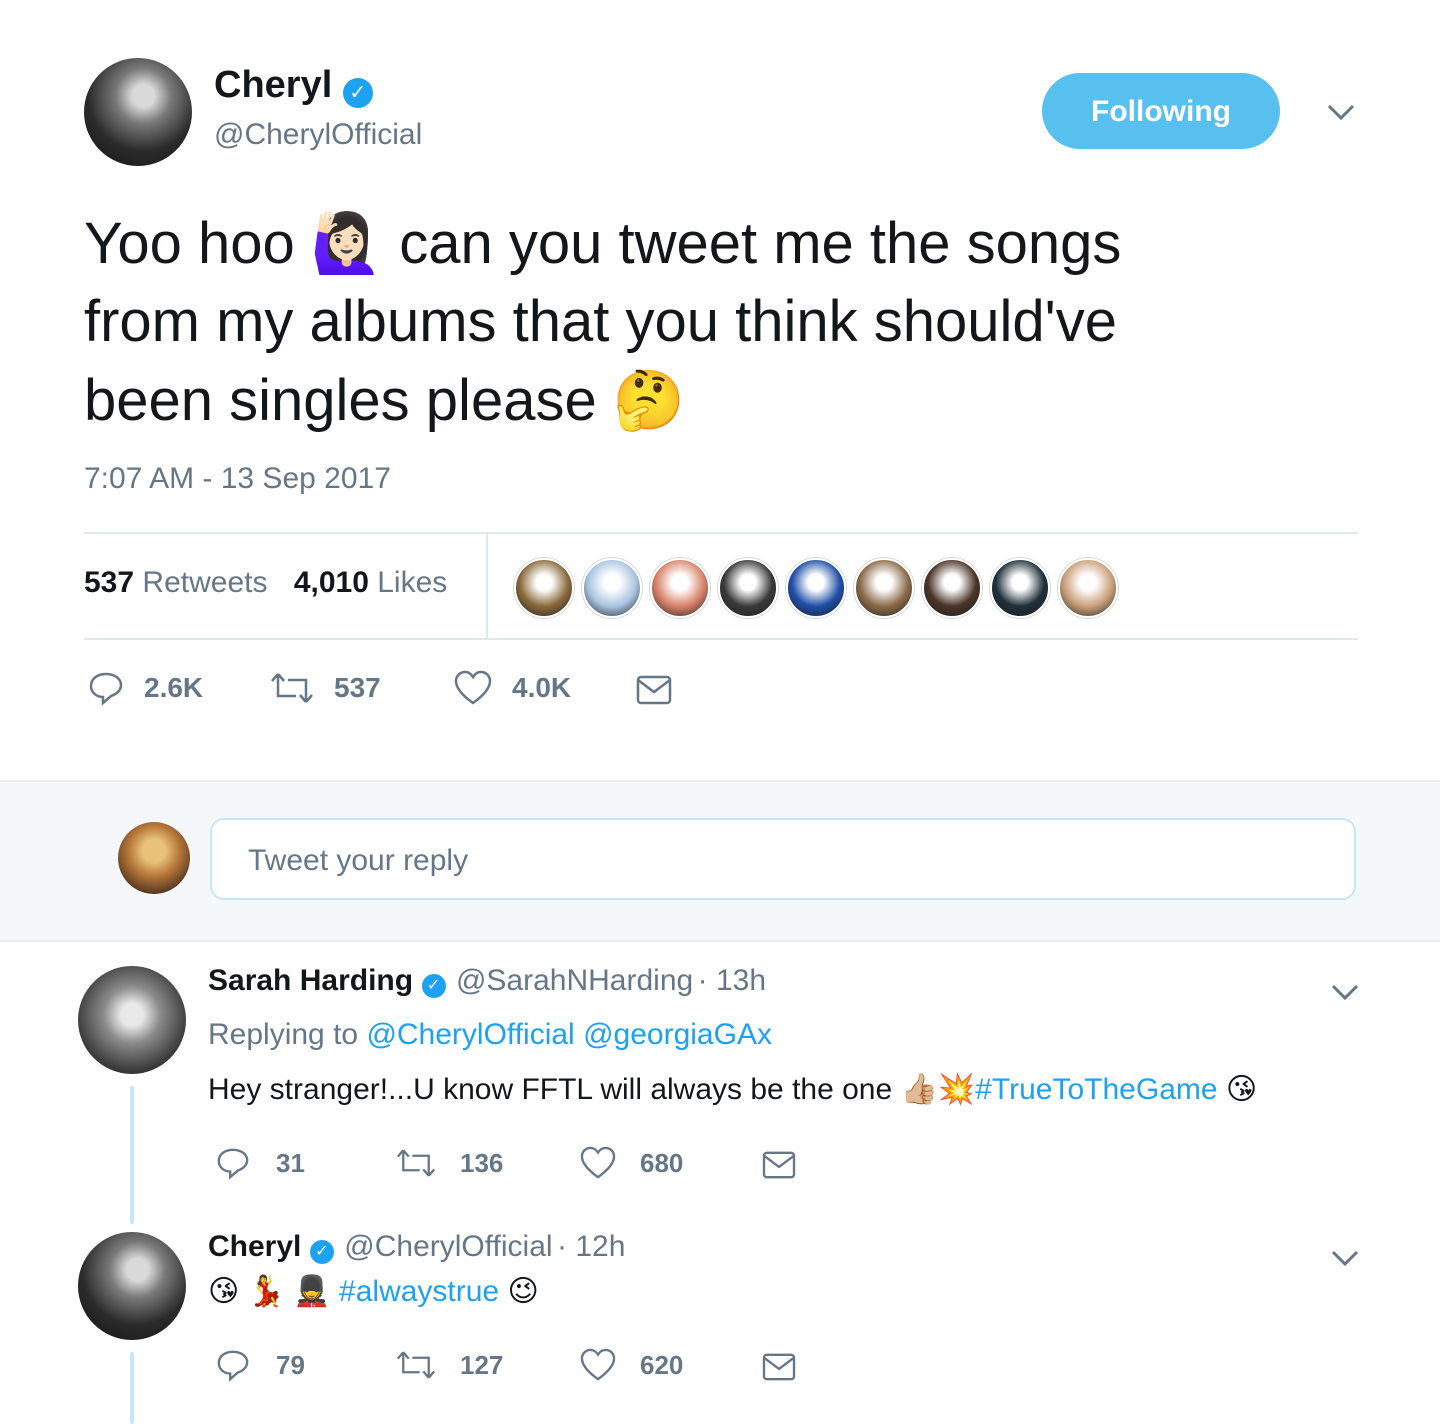 The image size is (1440, 1424). Describe the element at coordinates (189, 243) in the screenshot. I see `tweet-text-part: Yoo hoo` at that location.